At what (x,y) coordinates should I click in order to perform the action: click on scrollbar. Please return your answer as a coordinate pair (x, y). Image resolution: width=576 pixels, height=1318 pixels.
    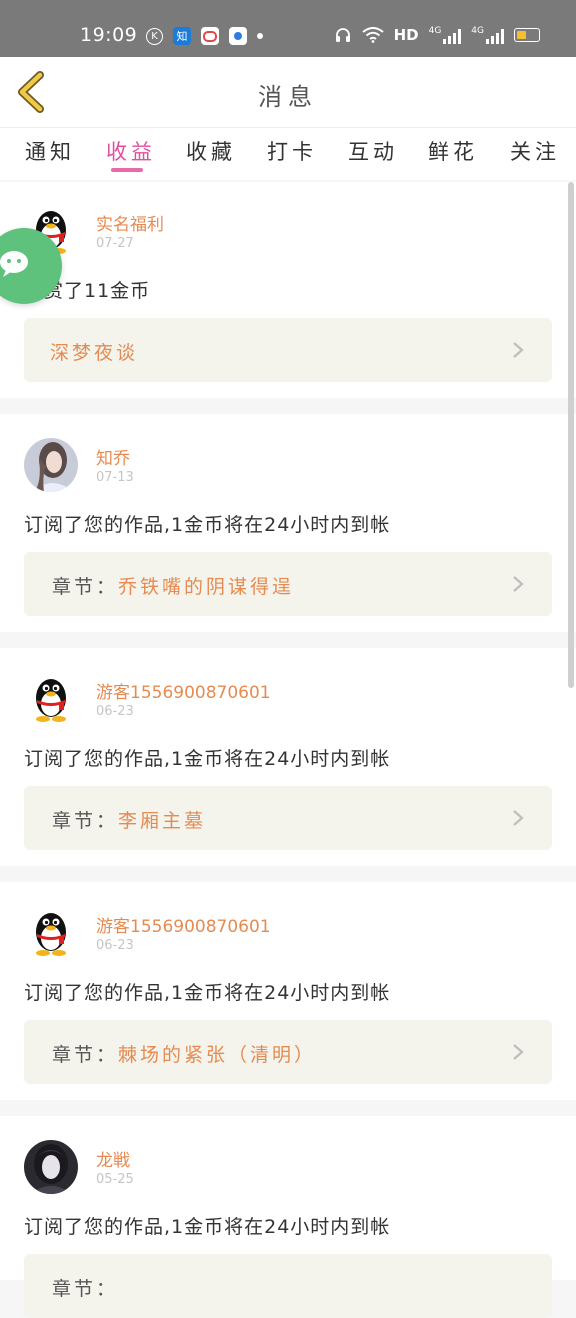
    Looking at the image, I should click on (571, 435).